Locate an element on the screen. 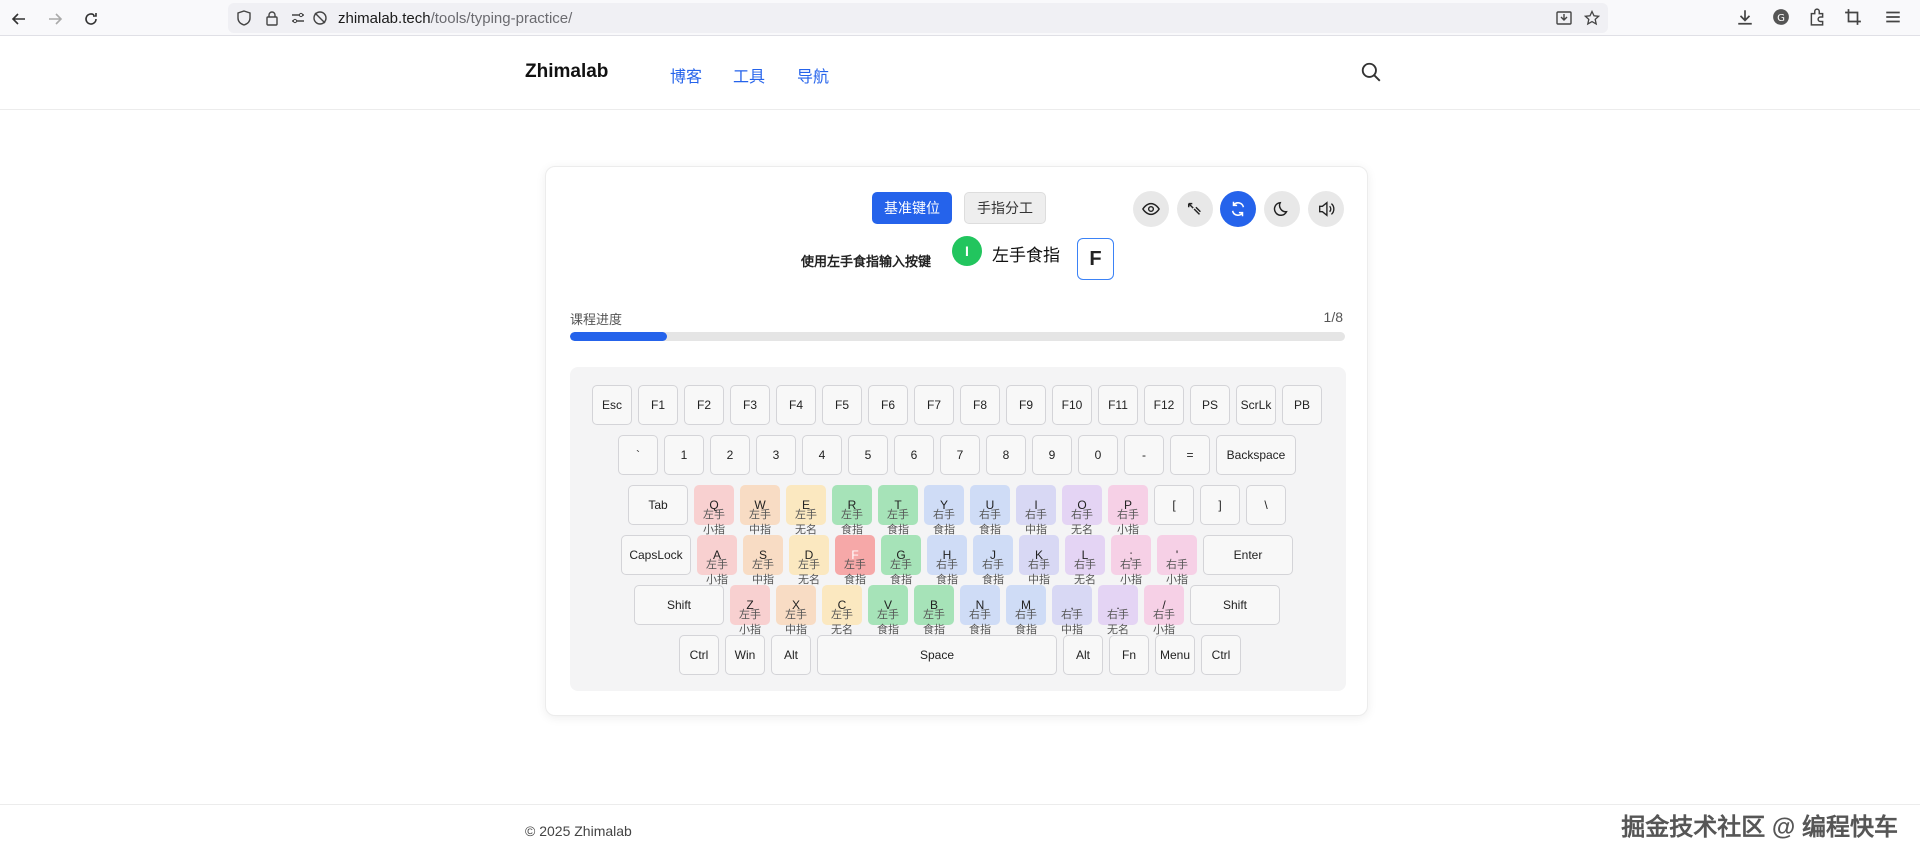 This screenshot has width=1920, height=858. key-0: 0 is located at coordinates (1098, 455).